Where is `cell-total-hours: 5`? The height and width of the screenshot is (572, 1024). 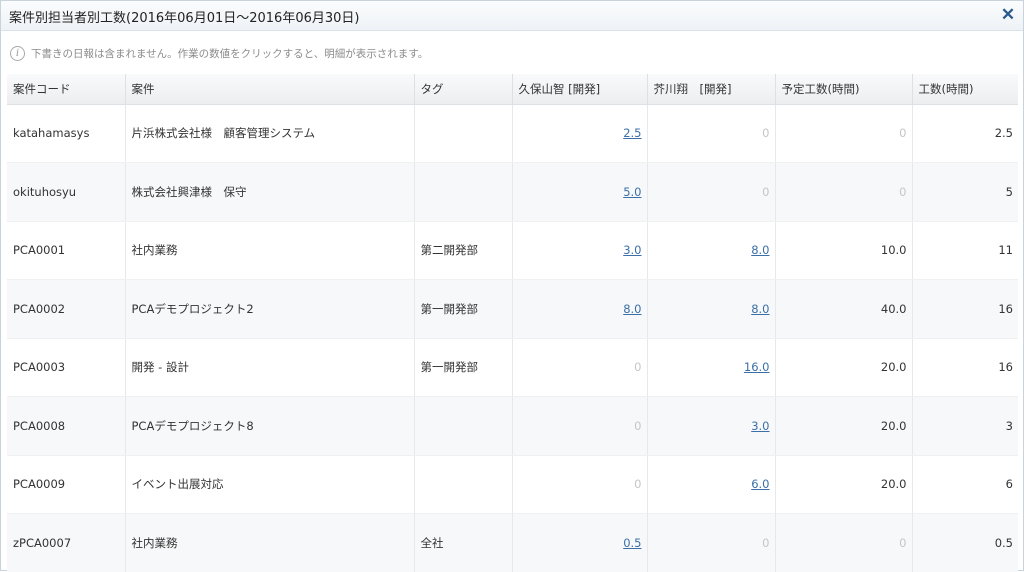 cell-total-hours: 5 is located at coordinates (965, 192).